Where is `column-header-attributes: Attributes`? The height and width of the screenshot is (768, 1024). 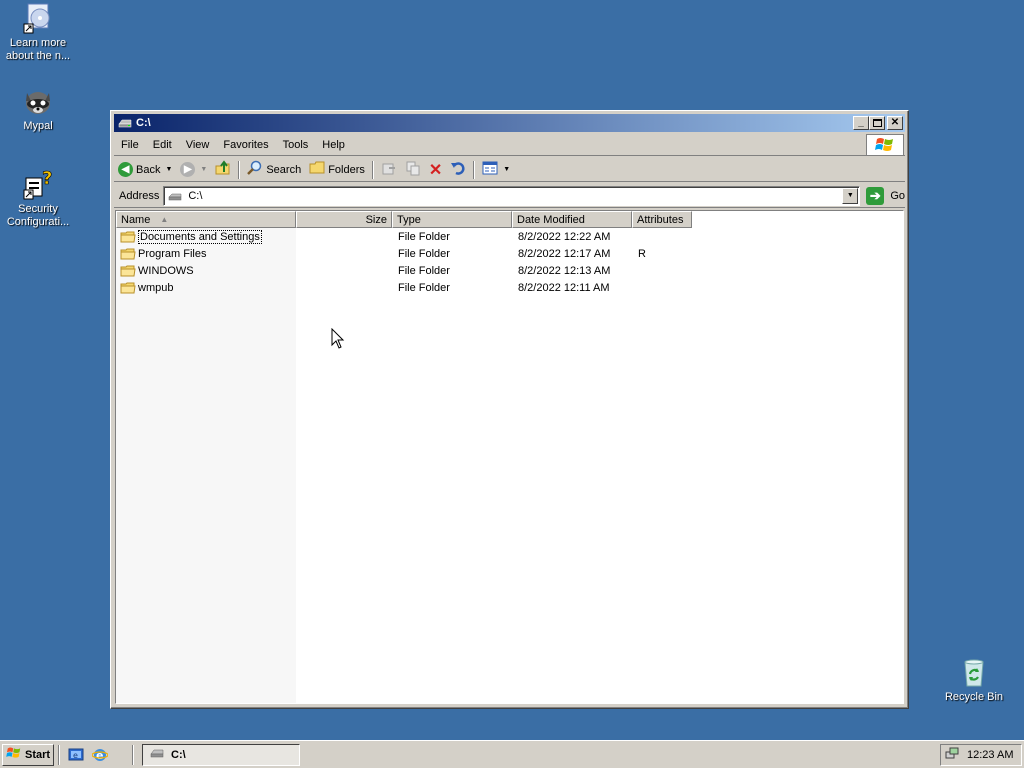
column-header-attributes: Attributes is located at coordinates (662, 219).